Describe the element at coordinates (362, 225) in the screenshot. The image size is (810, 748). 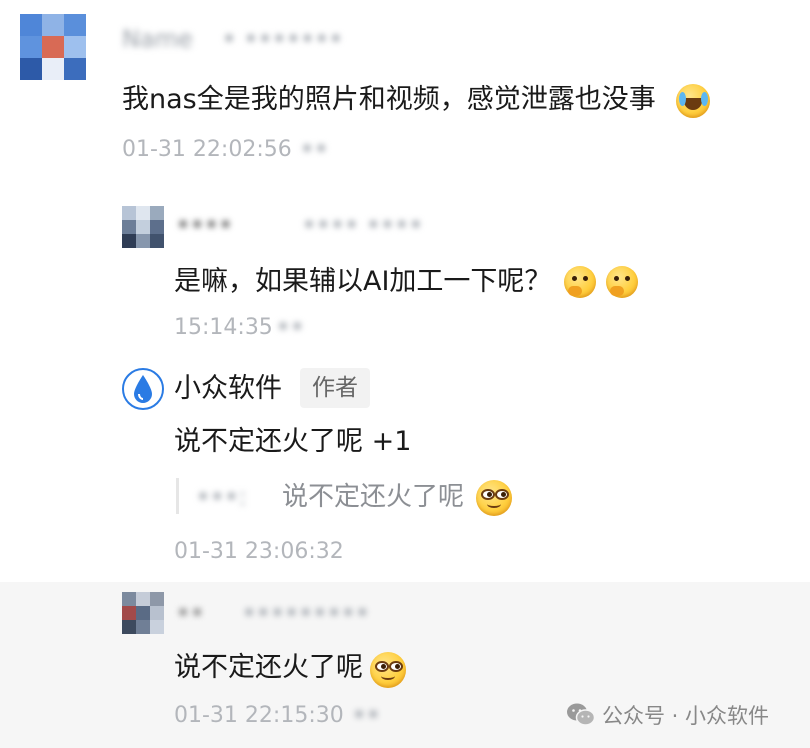
I see `user-meta: •••• ••••` at that location.